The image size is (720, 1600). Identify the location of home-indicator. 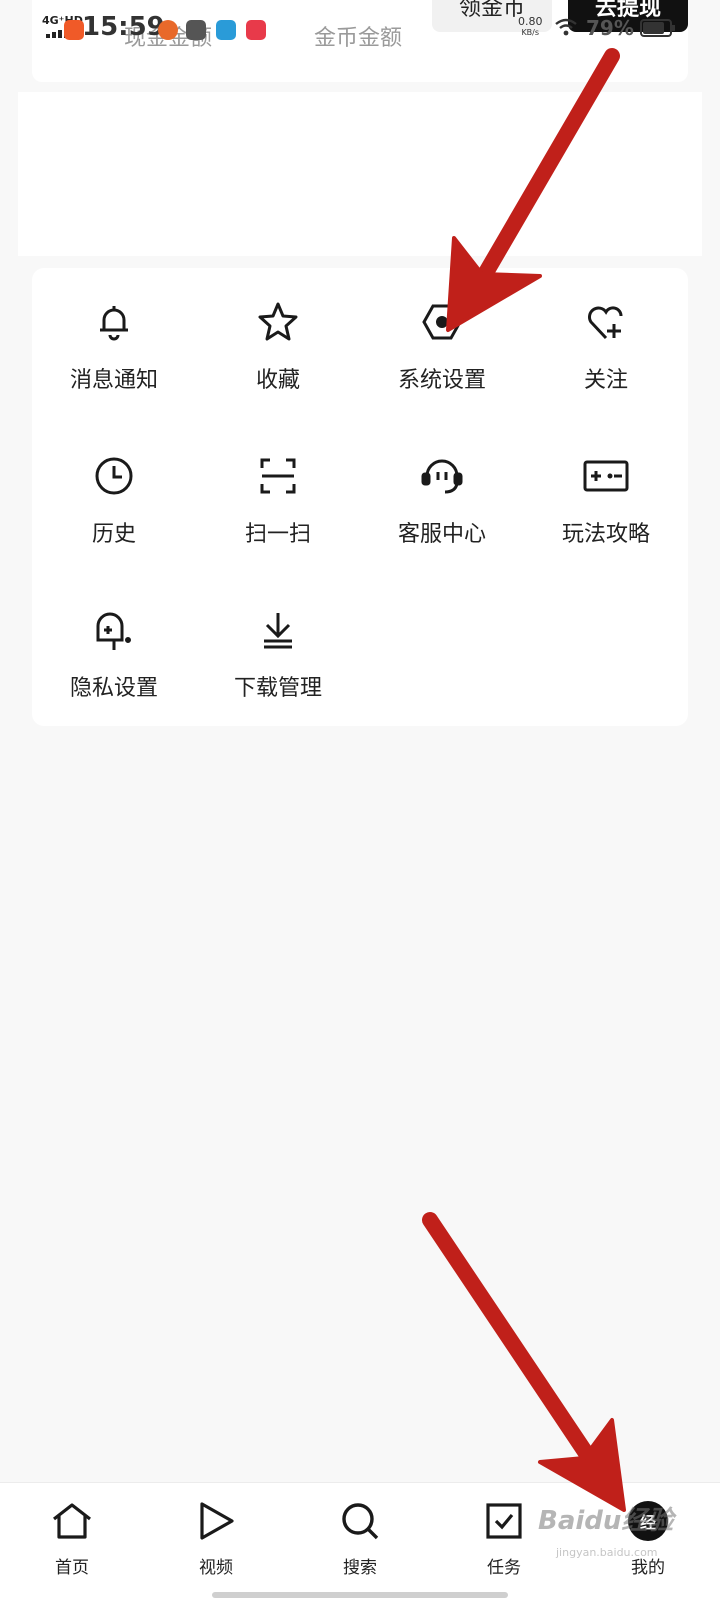
(360, 1595).